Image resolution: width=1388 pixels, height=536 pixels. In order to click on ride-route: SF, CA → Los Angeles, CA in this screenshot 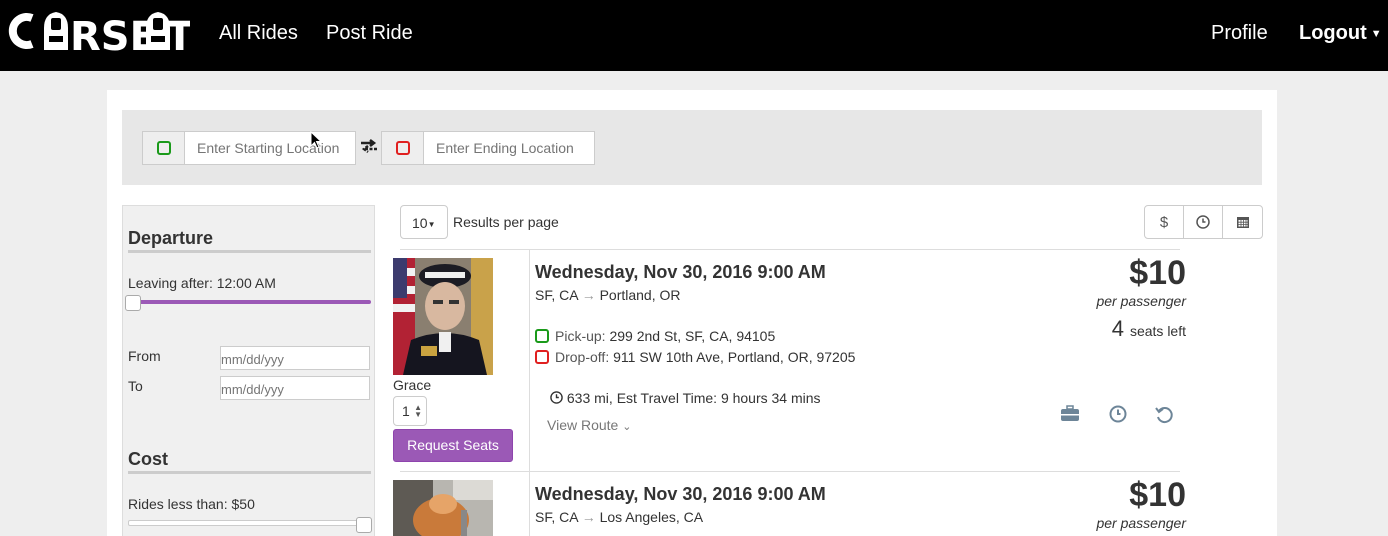, I will do `click(619, 517)`.